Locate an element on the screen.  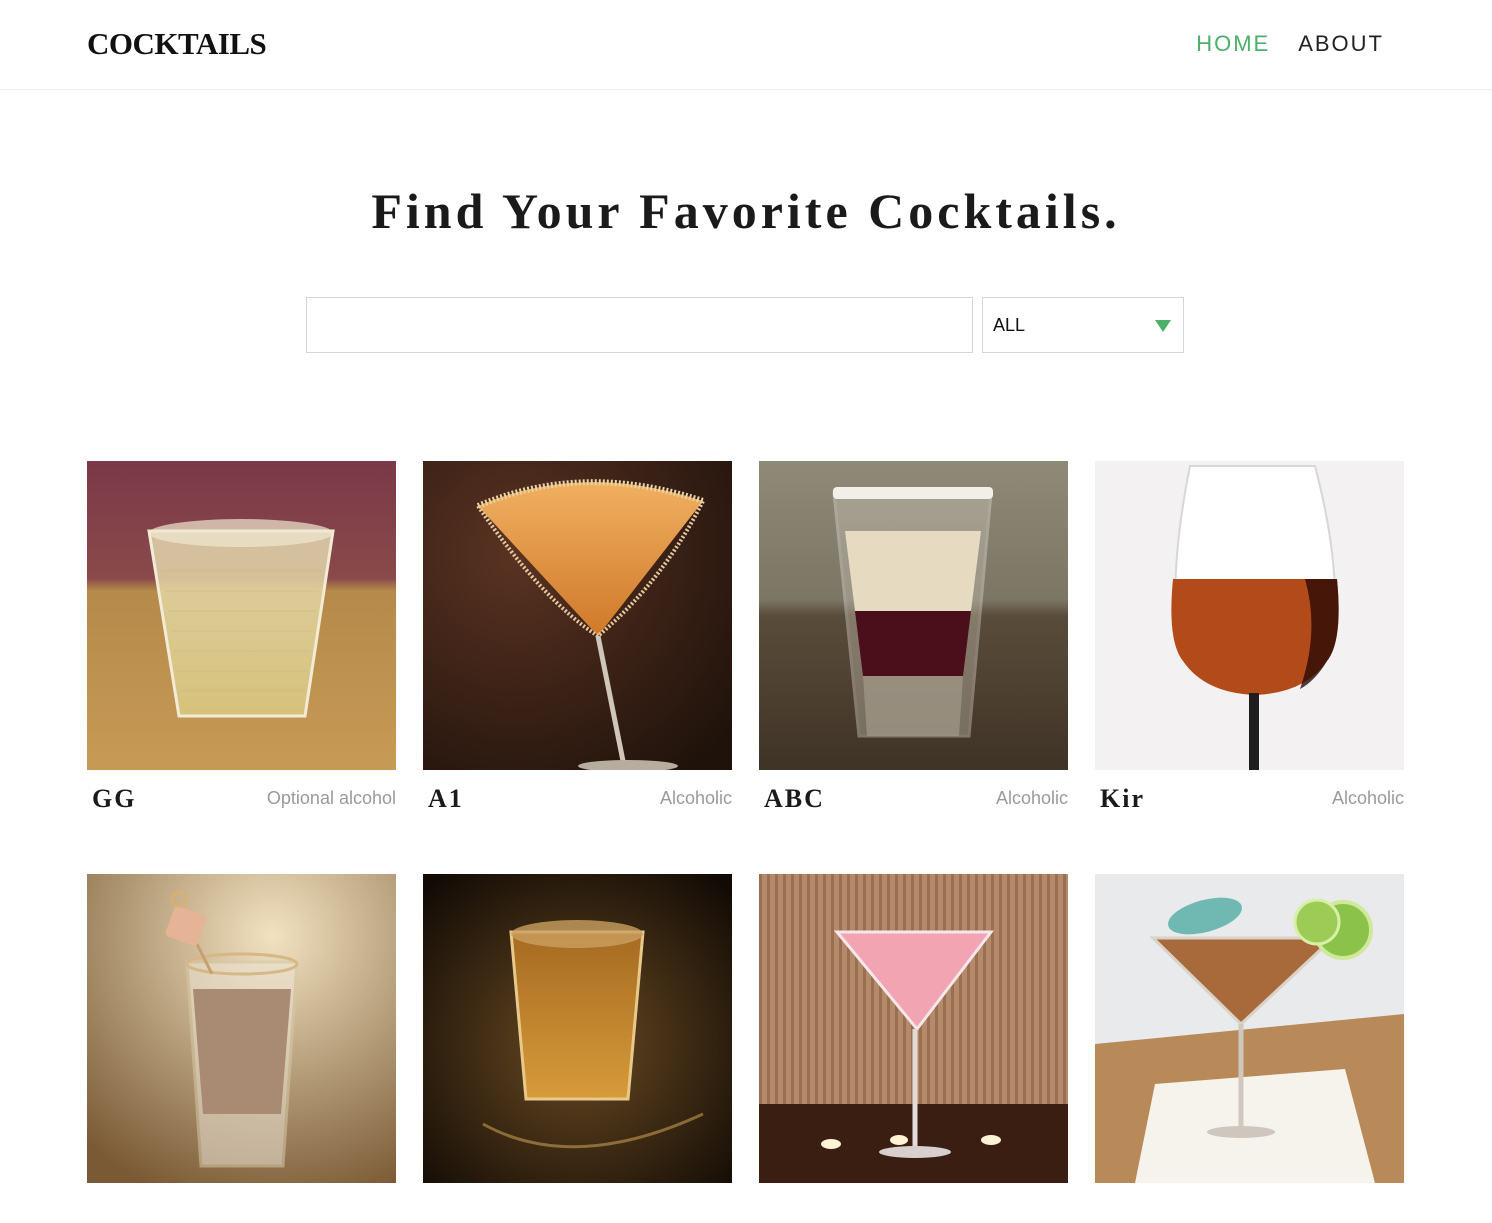
cocktail-image-cream-shot is located at coordinates (241, 1028).